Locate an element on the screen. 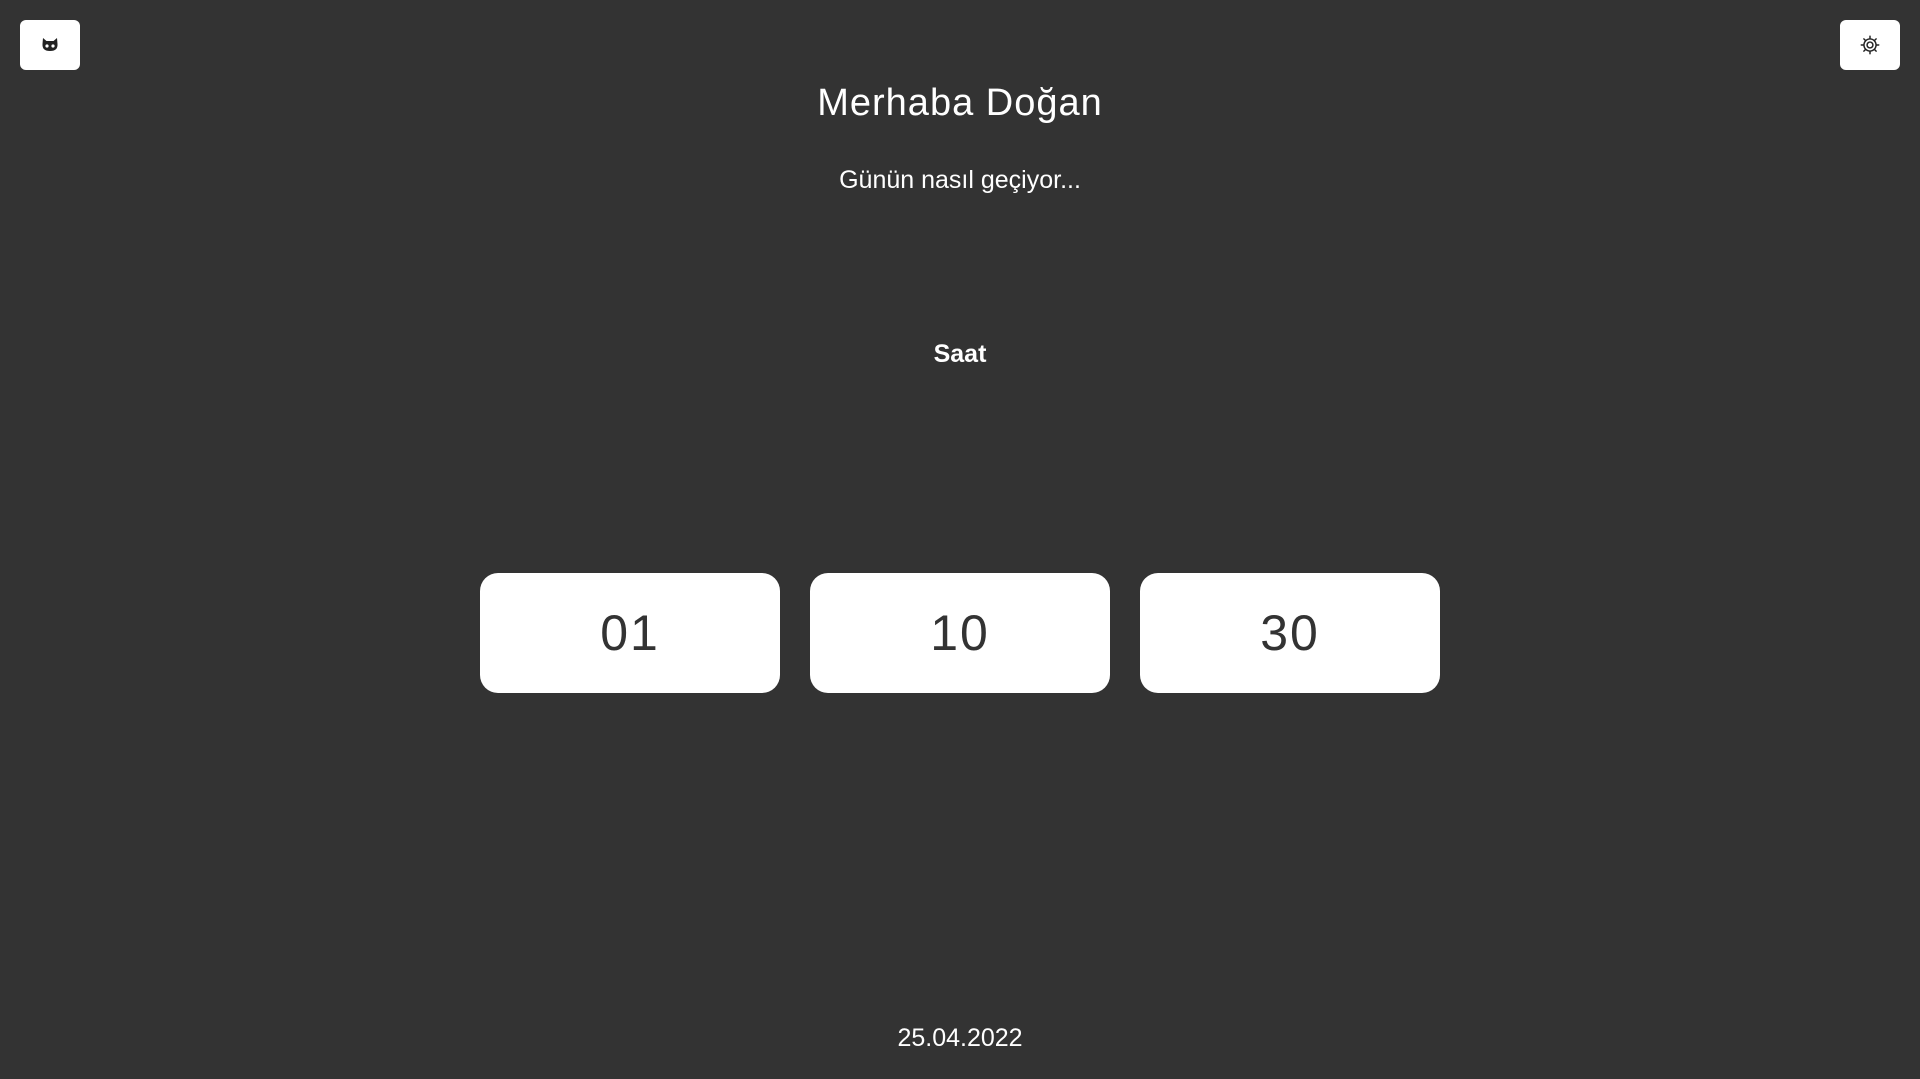 Image resolution: width=1920 pixels, height=1079 pixels. greeting-title: Merhaba Doğan is located at coordinates (960, 103).